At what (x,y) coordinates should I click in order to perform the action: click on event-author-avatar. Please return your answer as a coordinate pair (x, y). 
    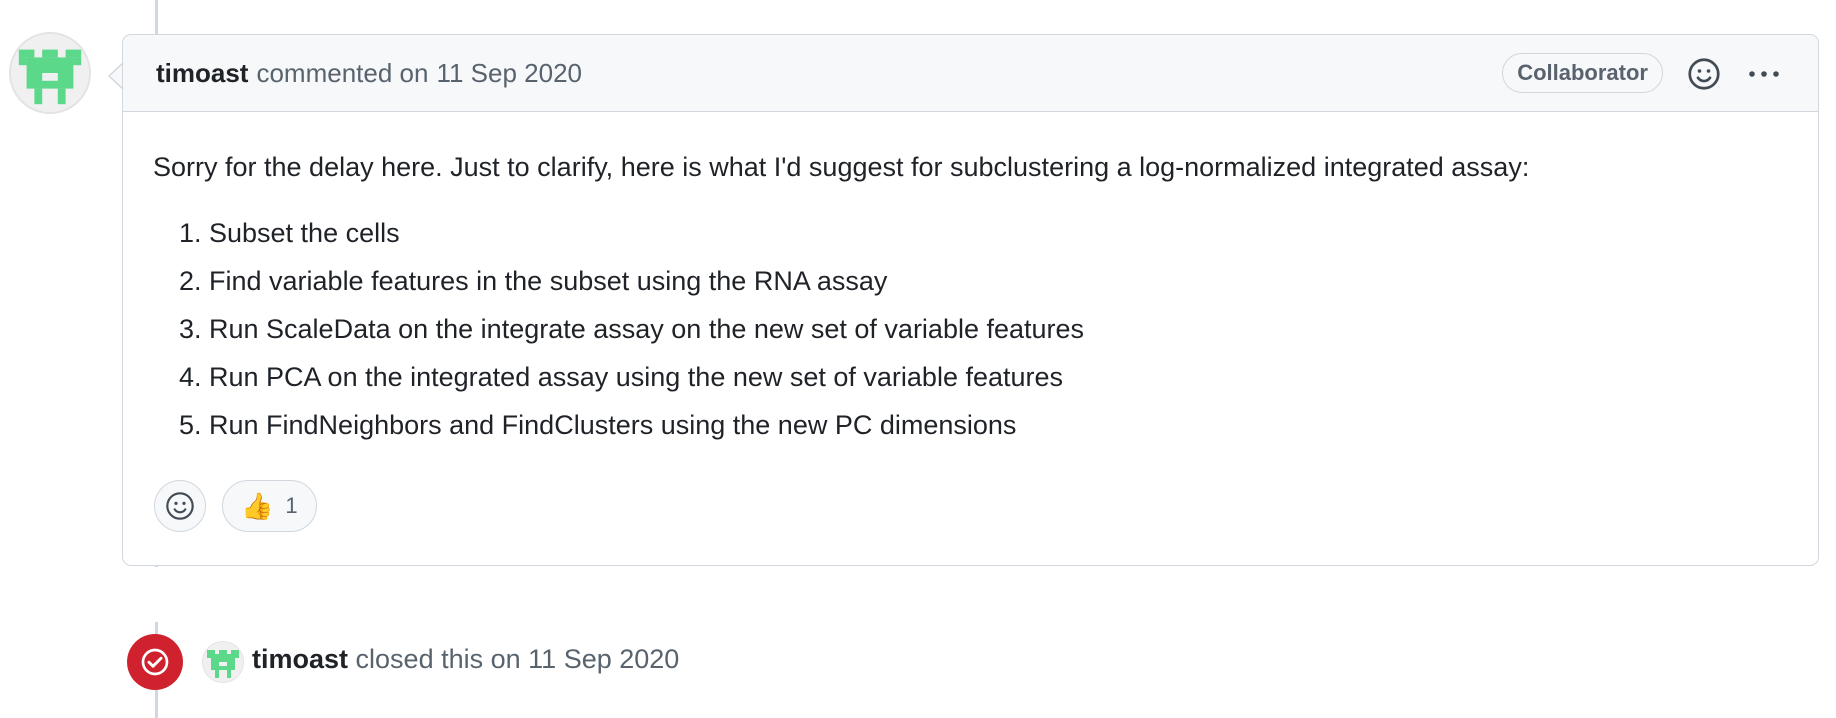
    Looking at the image, I should click on (223, 662).